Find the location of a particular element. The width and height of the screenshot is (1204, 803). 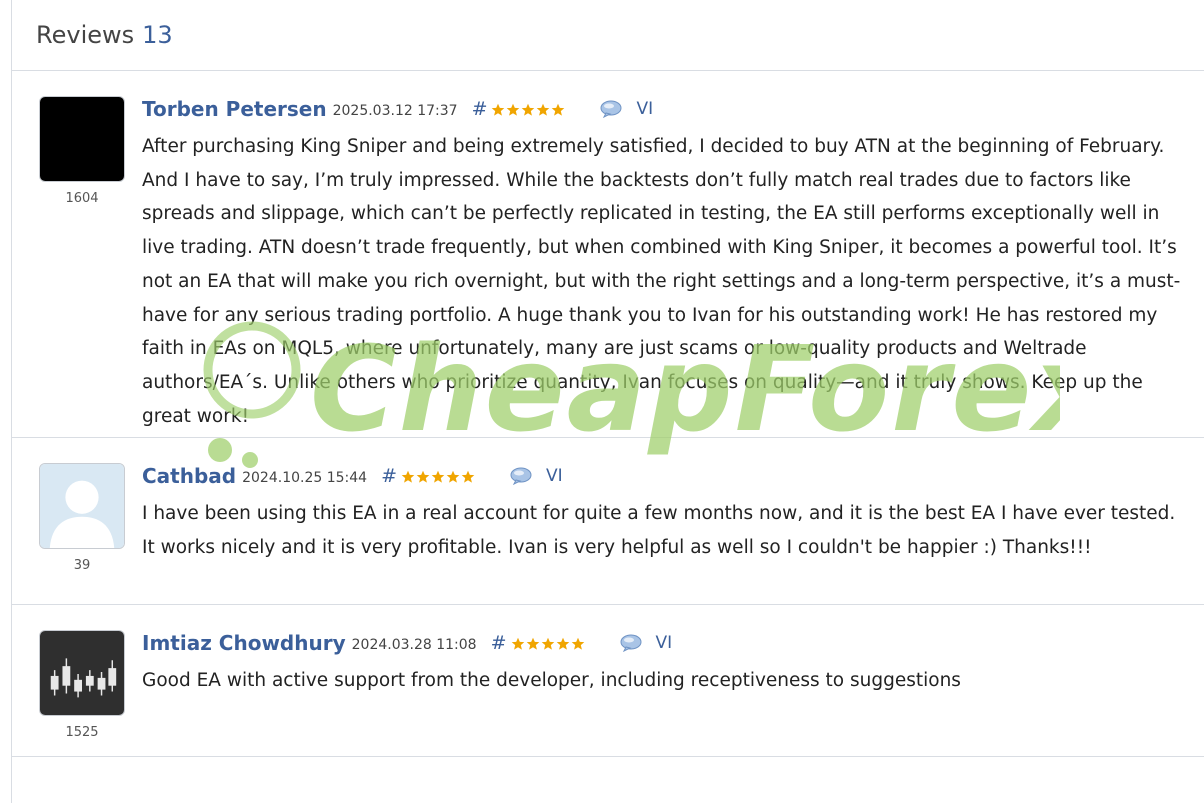

review-author-link: Imtiaz Chowdhury is located at coordinates (244, 643).